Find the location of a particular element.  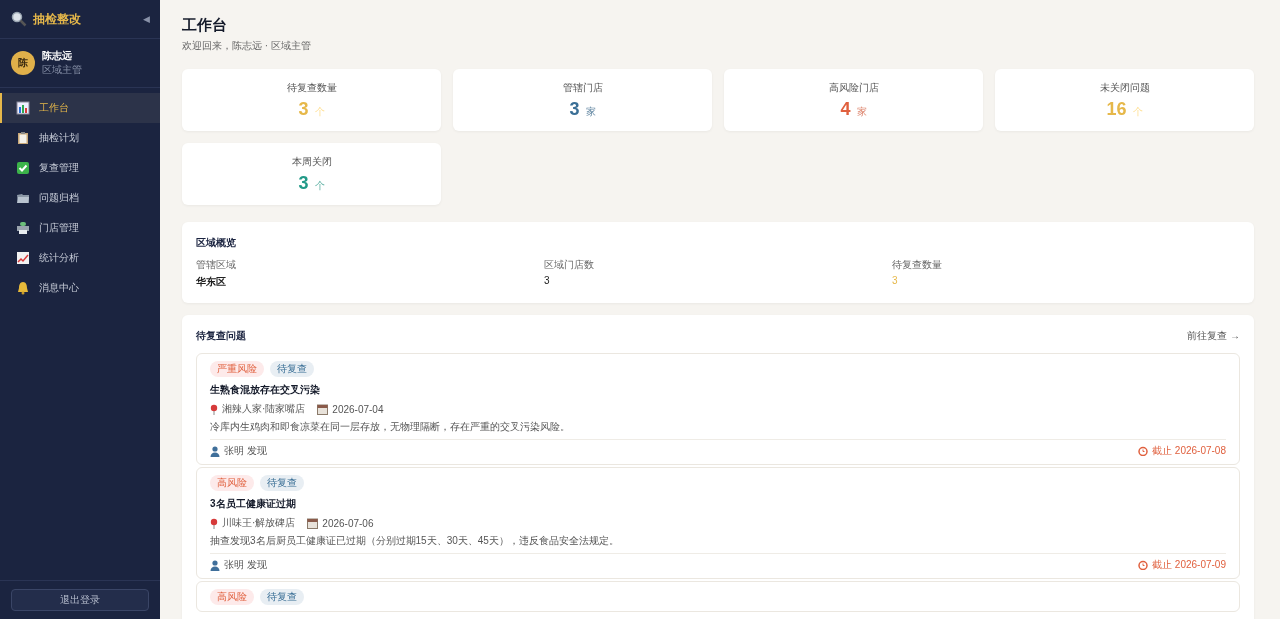

risk-tag: 严重风险 is located at coordinates (237, 369).